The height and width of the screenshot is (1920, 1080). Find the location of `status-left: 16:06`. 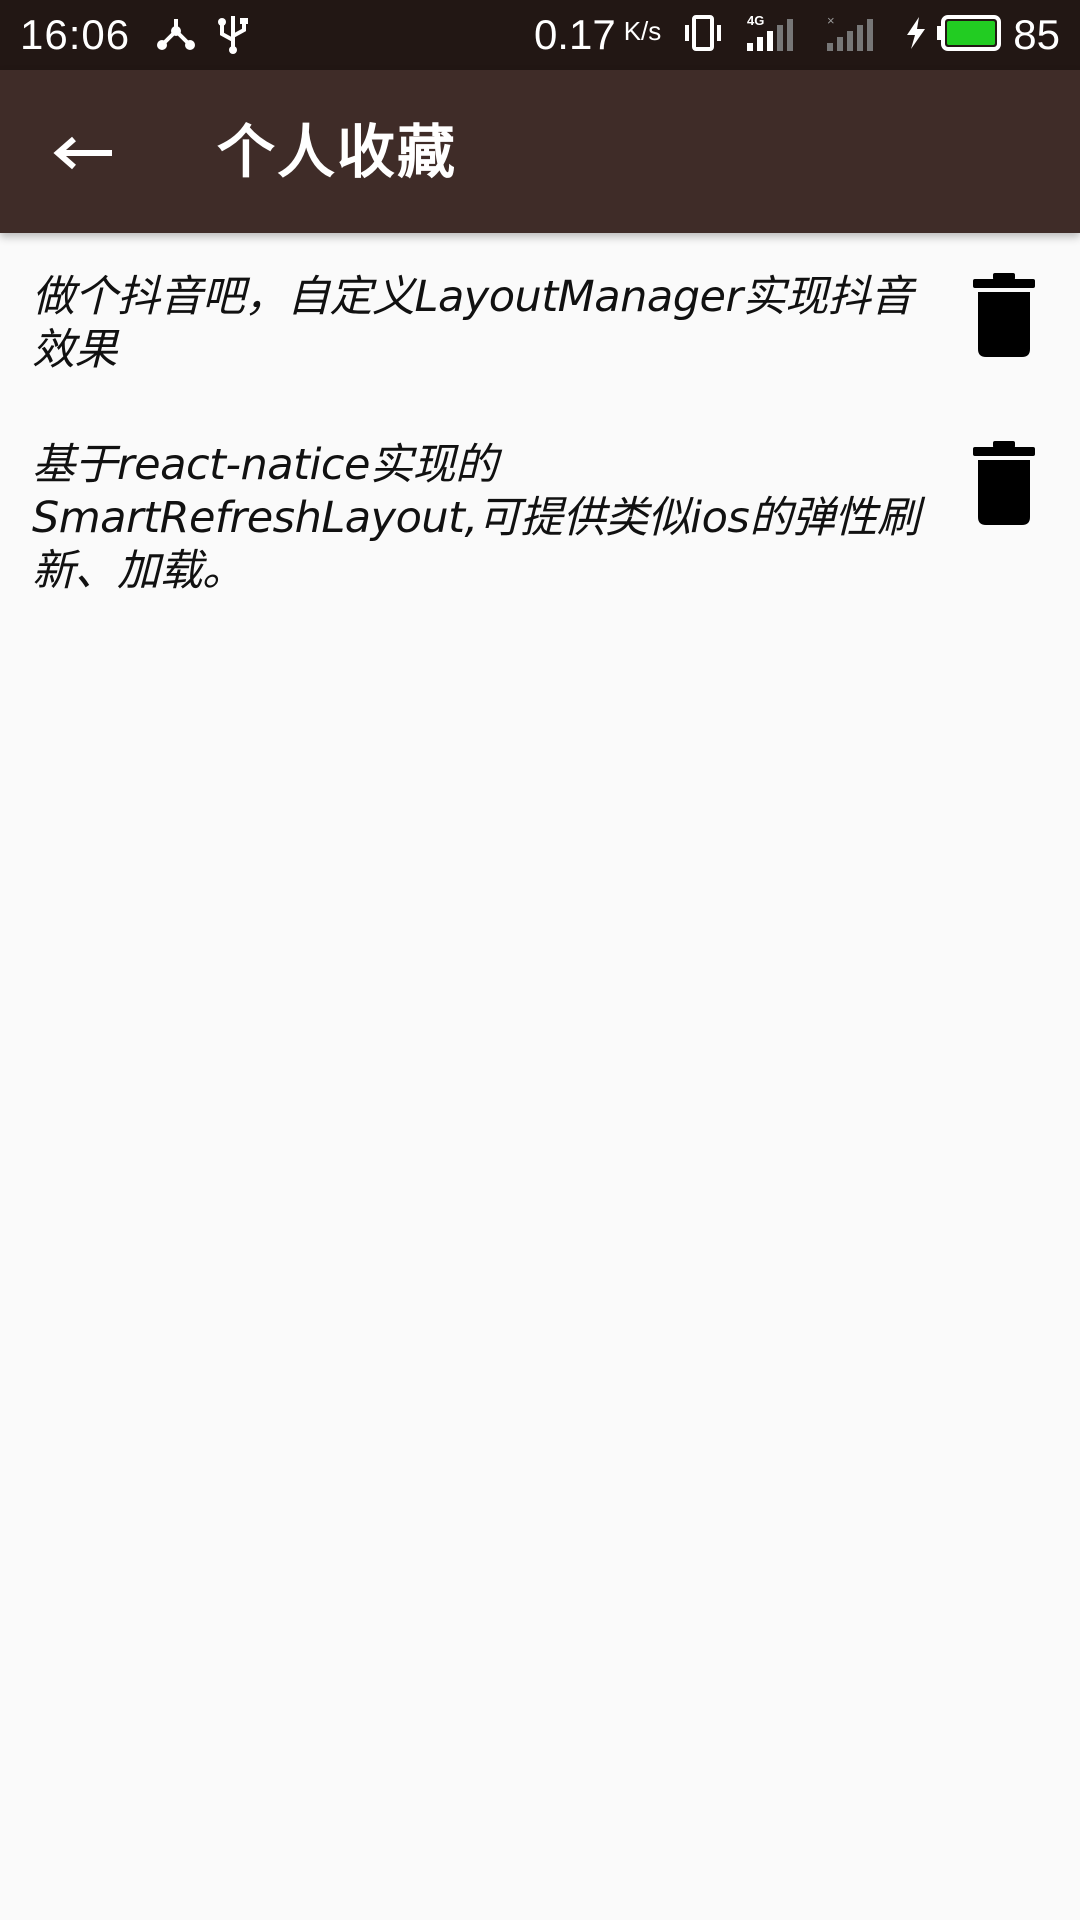

status-left: 16:06 is located at coordinates (145, 35).